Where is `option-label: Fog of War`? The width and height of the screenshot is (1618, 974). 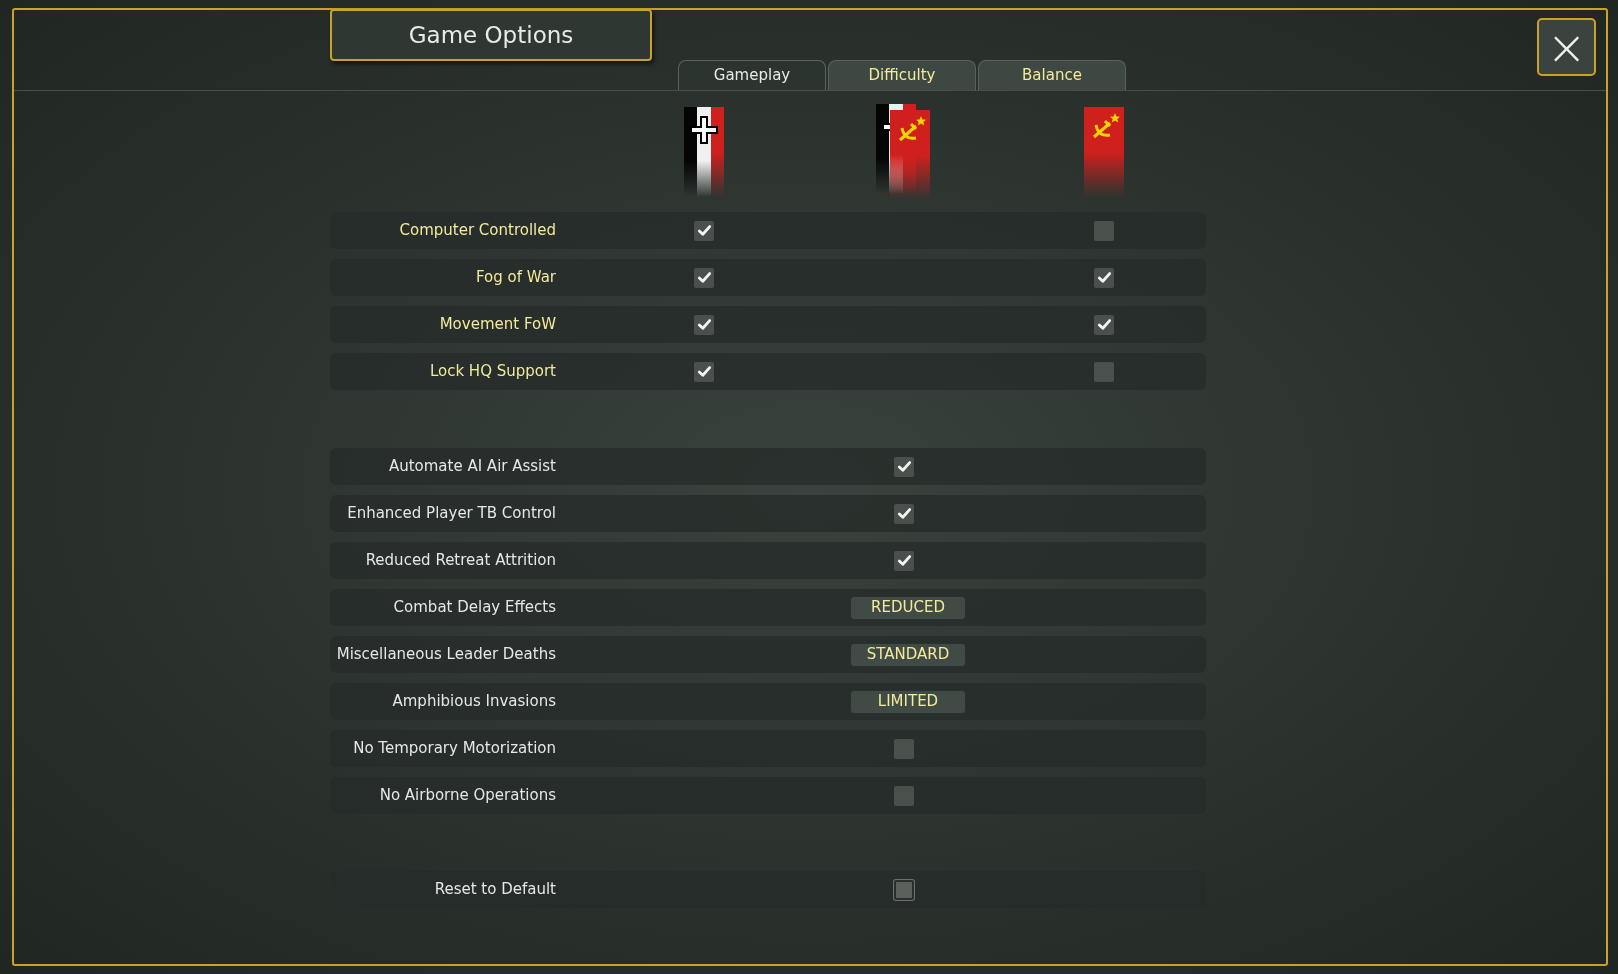
option-label: Fog of War is located at coordinates (515, 278).